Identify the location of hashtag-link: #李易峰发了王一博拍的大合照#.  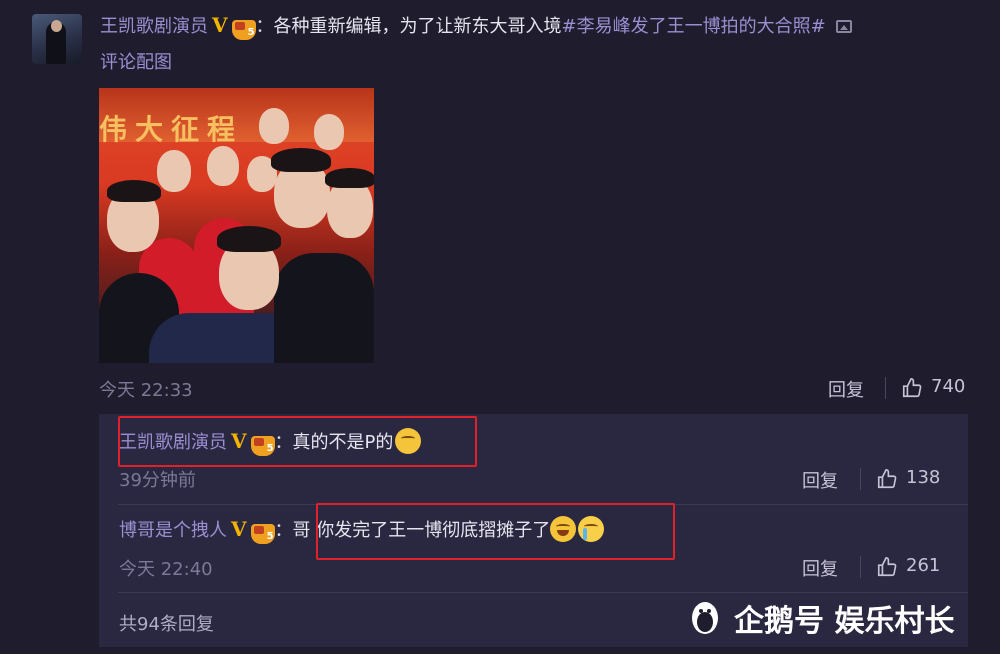
(694, 26).